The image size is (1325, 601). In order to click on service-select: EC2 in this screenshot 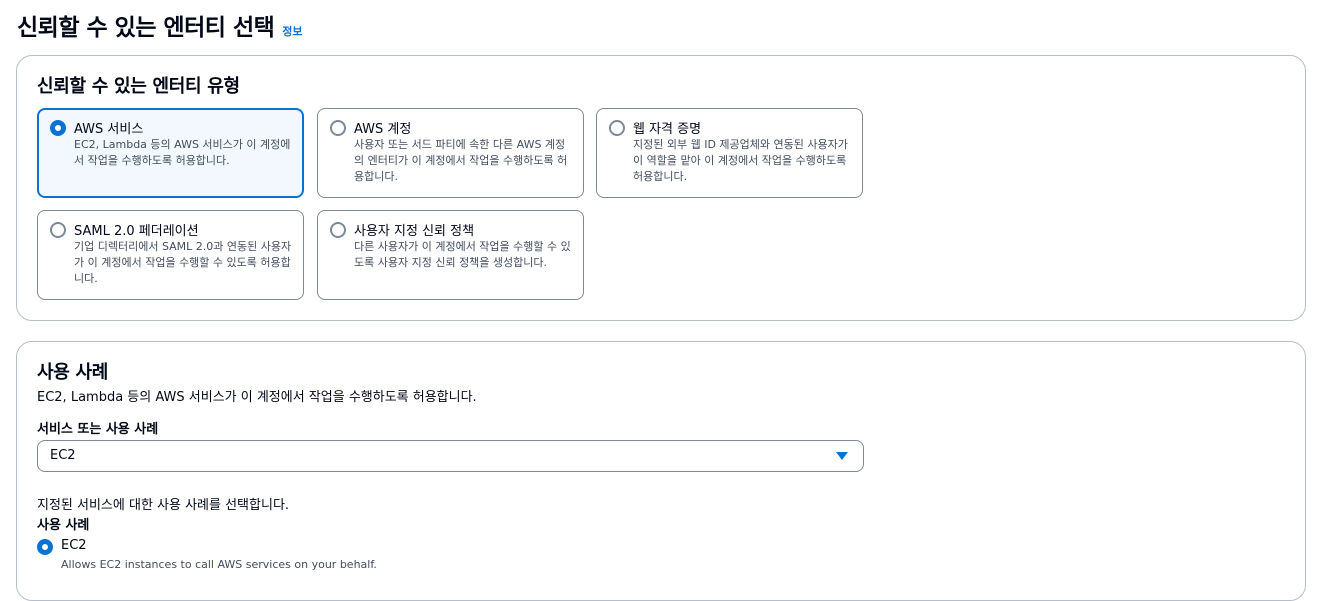, I will do `click(450, 456)`.